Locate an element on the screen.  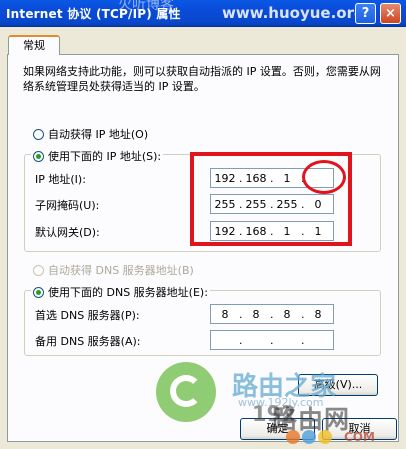
default-gateway-label: 默认网关(D): is located at coordinates (67, 232).